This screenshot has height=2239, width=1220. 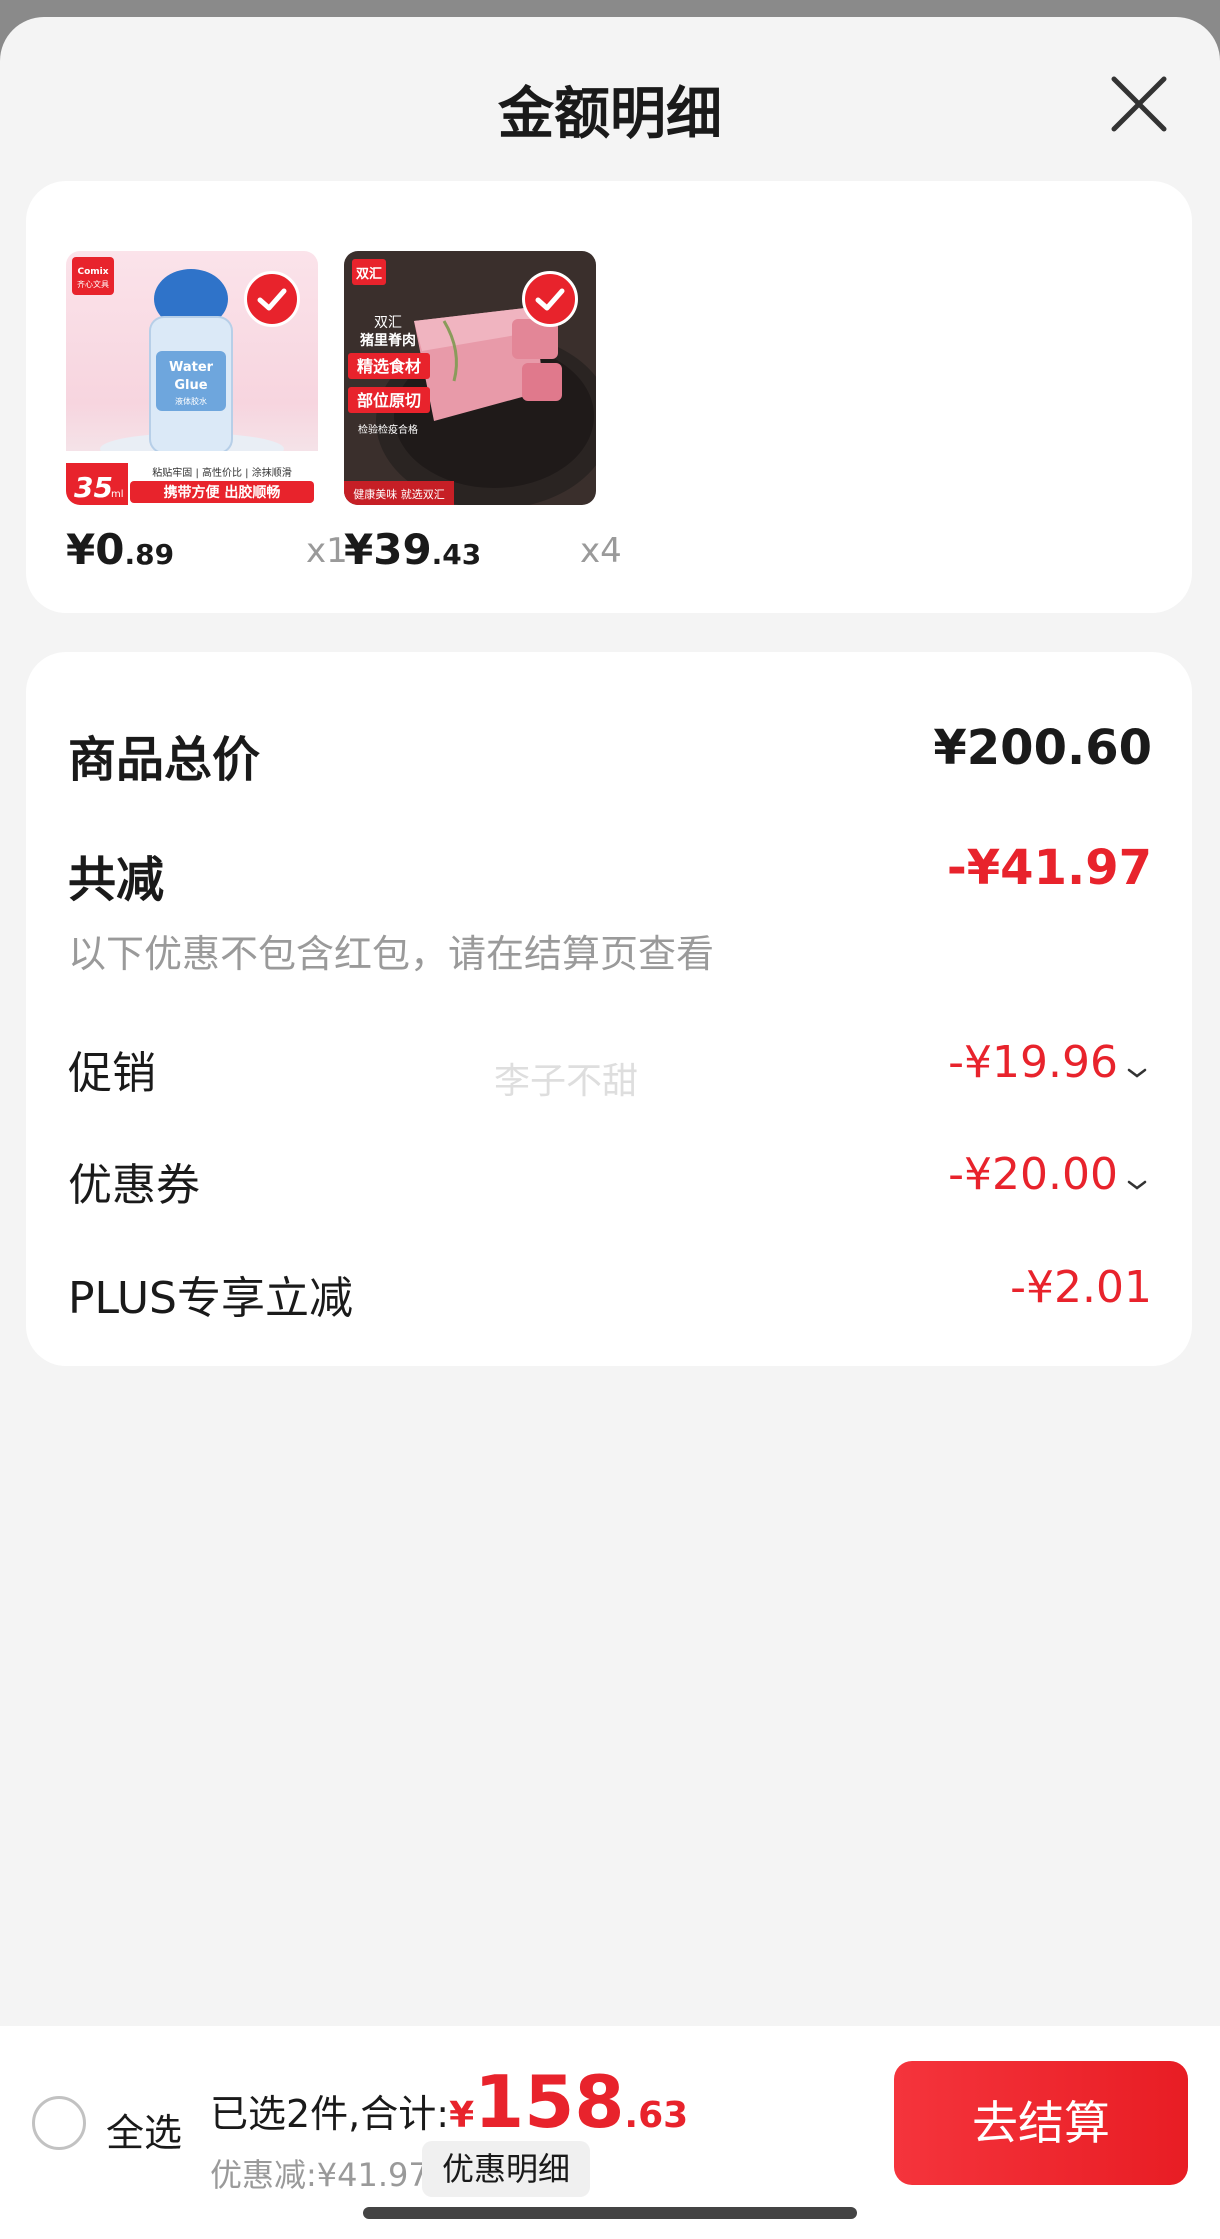 I want to click on promo-row: -¥19.96, so click(x=1048, y=1064).